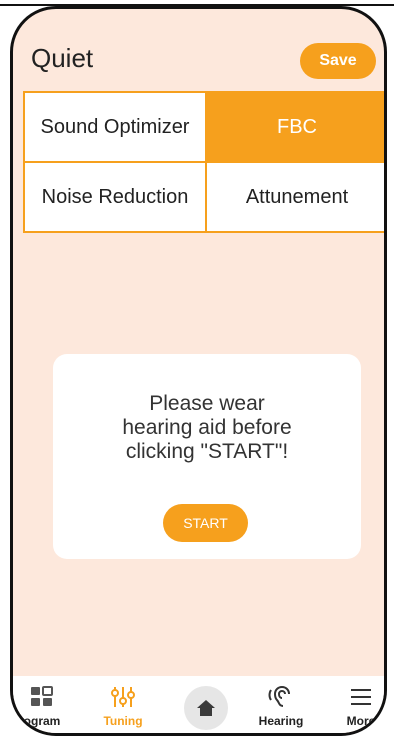 This screenshot has height=741, width=394. Describe the element at coordinates (281, 721) in the screenshot. I see `tab-hearing-label: Hearing` at that location.